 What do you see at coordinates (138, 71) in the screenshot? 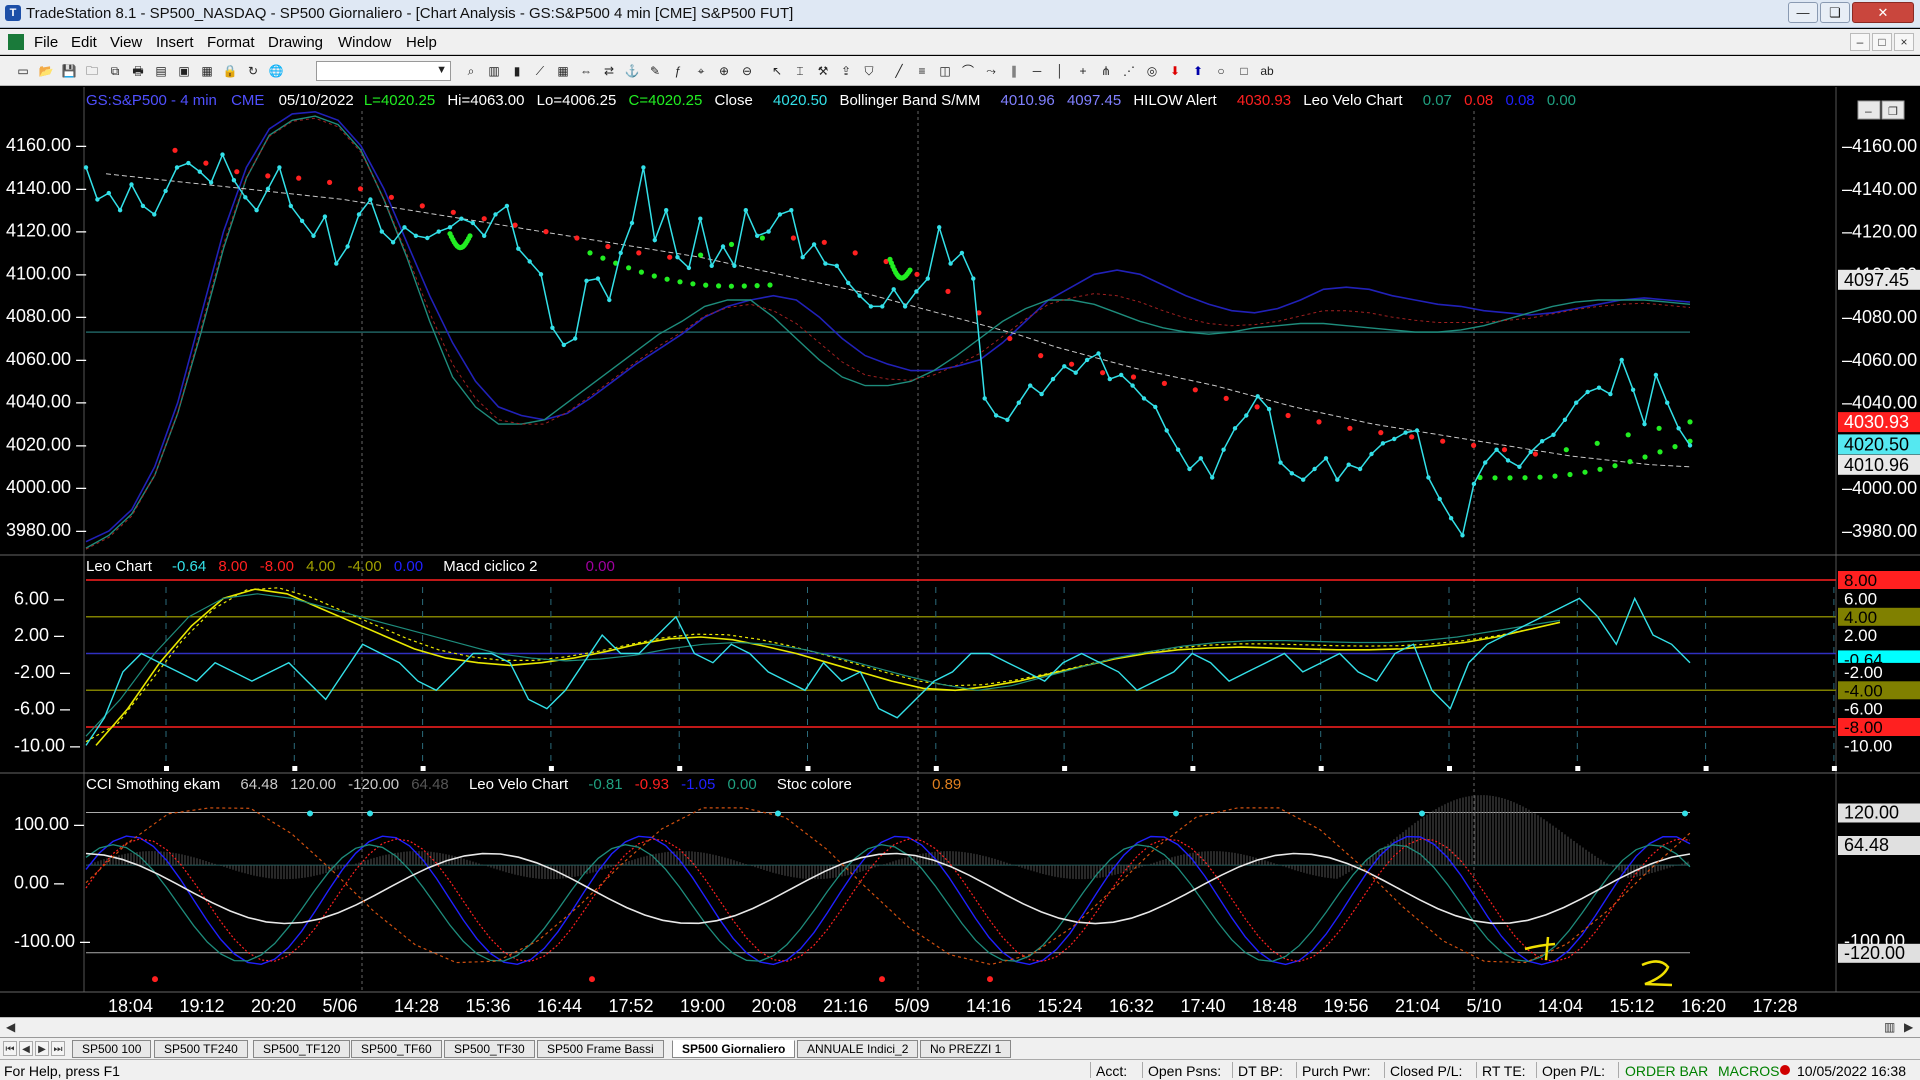
I see `print-icon: 🖶` at bounding box center [138, 71].